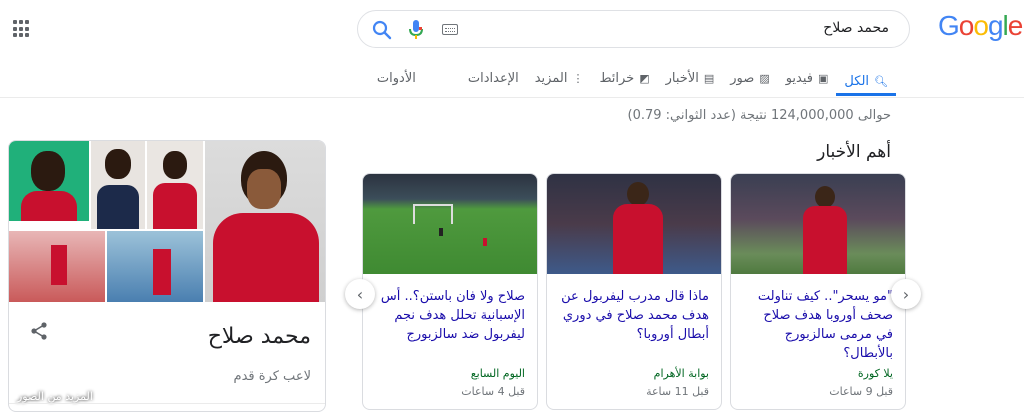  What do you see at coordinates (633, 29) in the screenshot?
I see `search-box: محمد صلاح` at bounding box center [633, 29].